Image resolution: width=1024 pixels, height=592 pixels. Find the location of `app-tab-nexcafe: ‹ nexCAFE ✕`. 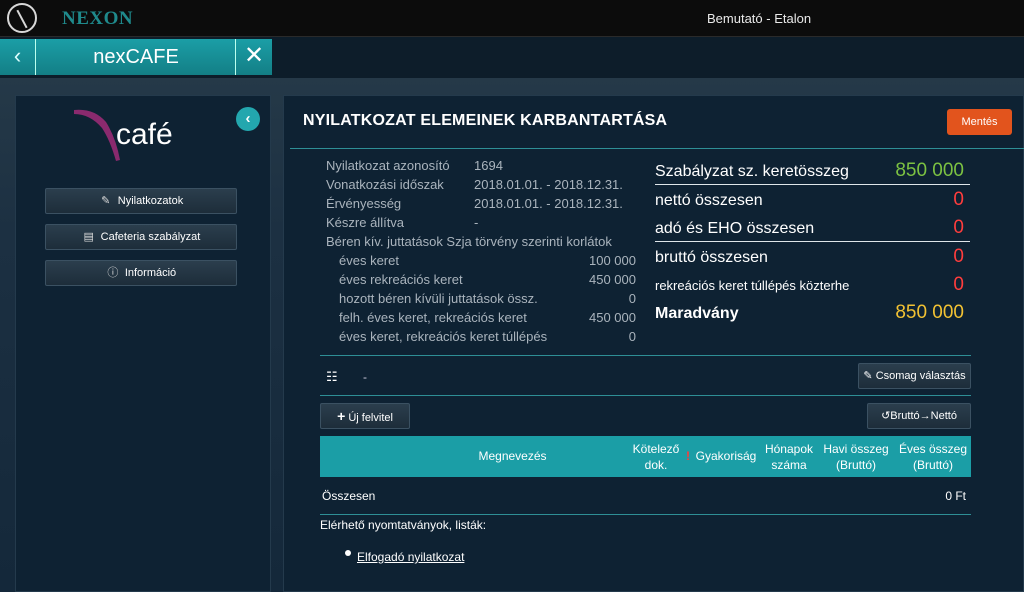

app-tab-nexcafe: ‹ nexCAFE ✕ is located at coordinates (136, 57).